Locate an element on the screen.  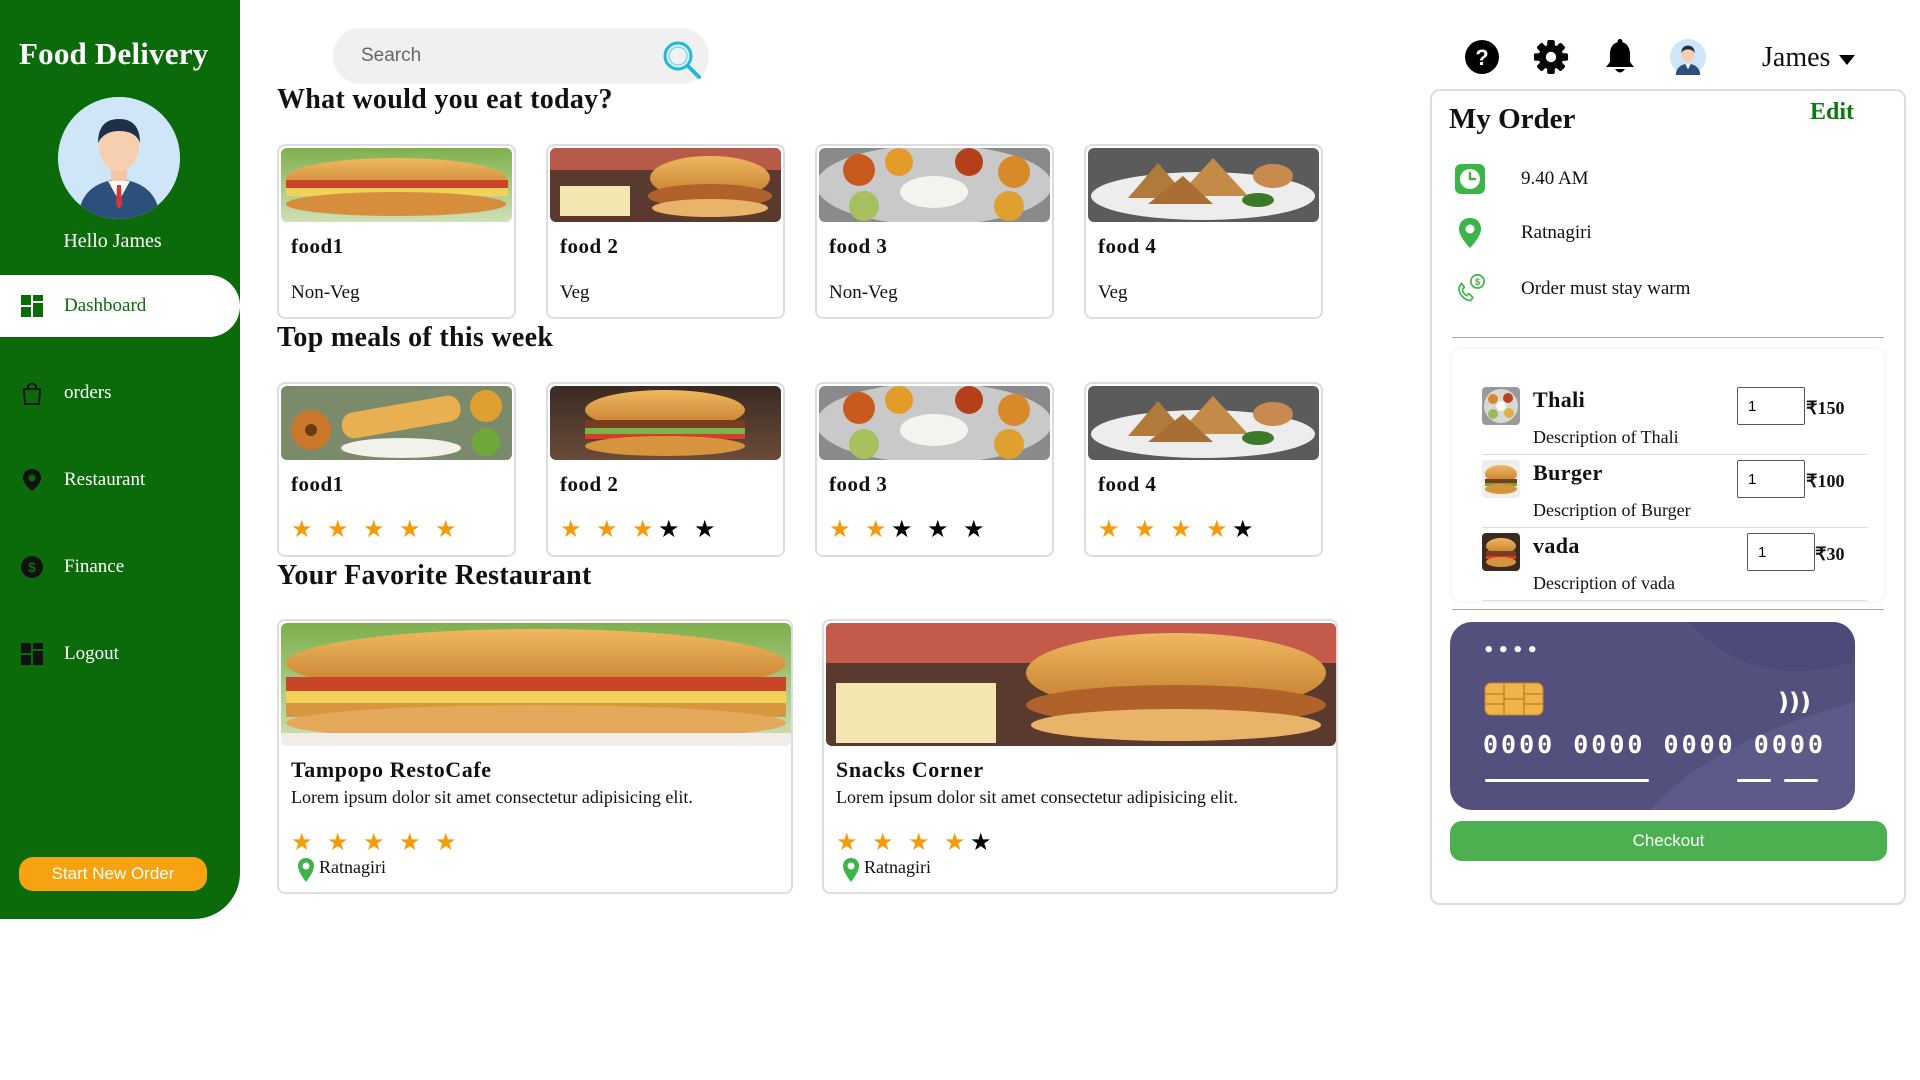
card-dots: •••• is located at coordinates (1512, 650).